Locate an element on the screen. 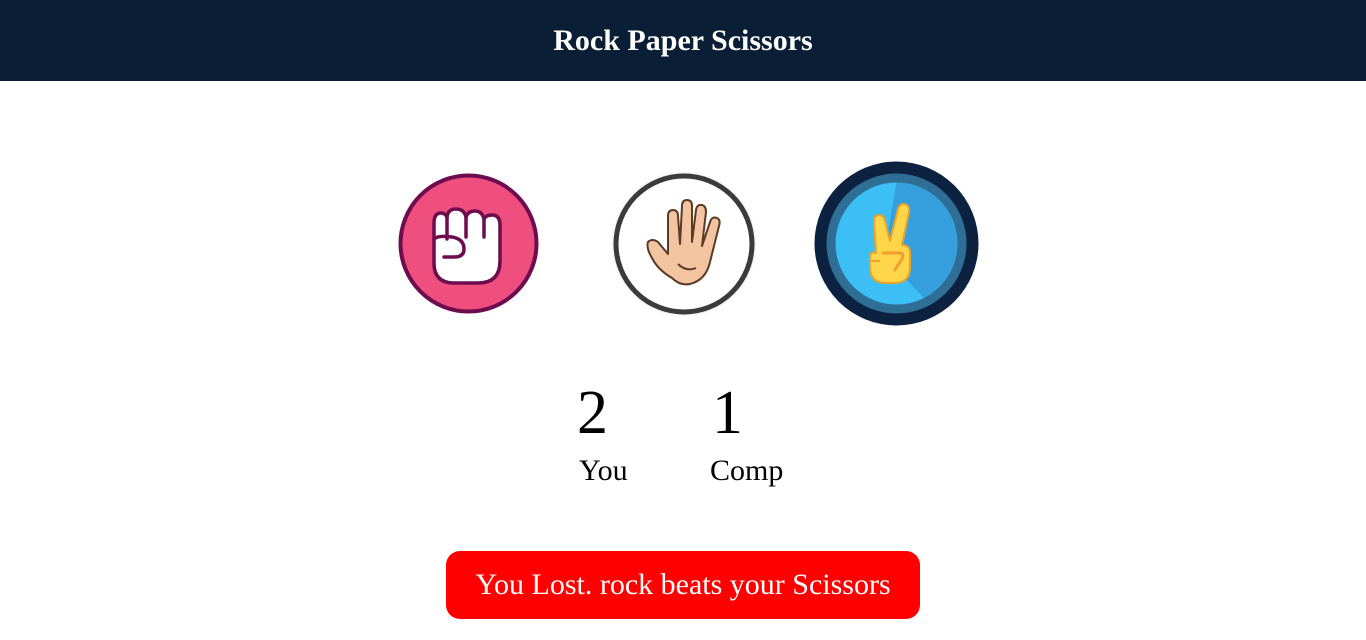 The width and height of the screenshot is (1366, 640). scissors-button is located at coordinates (896, 243).